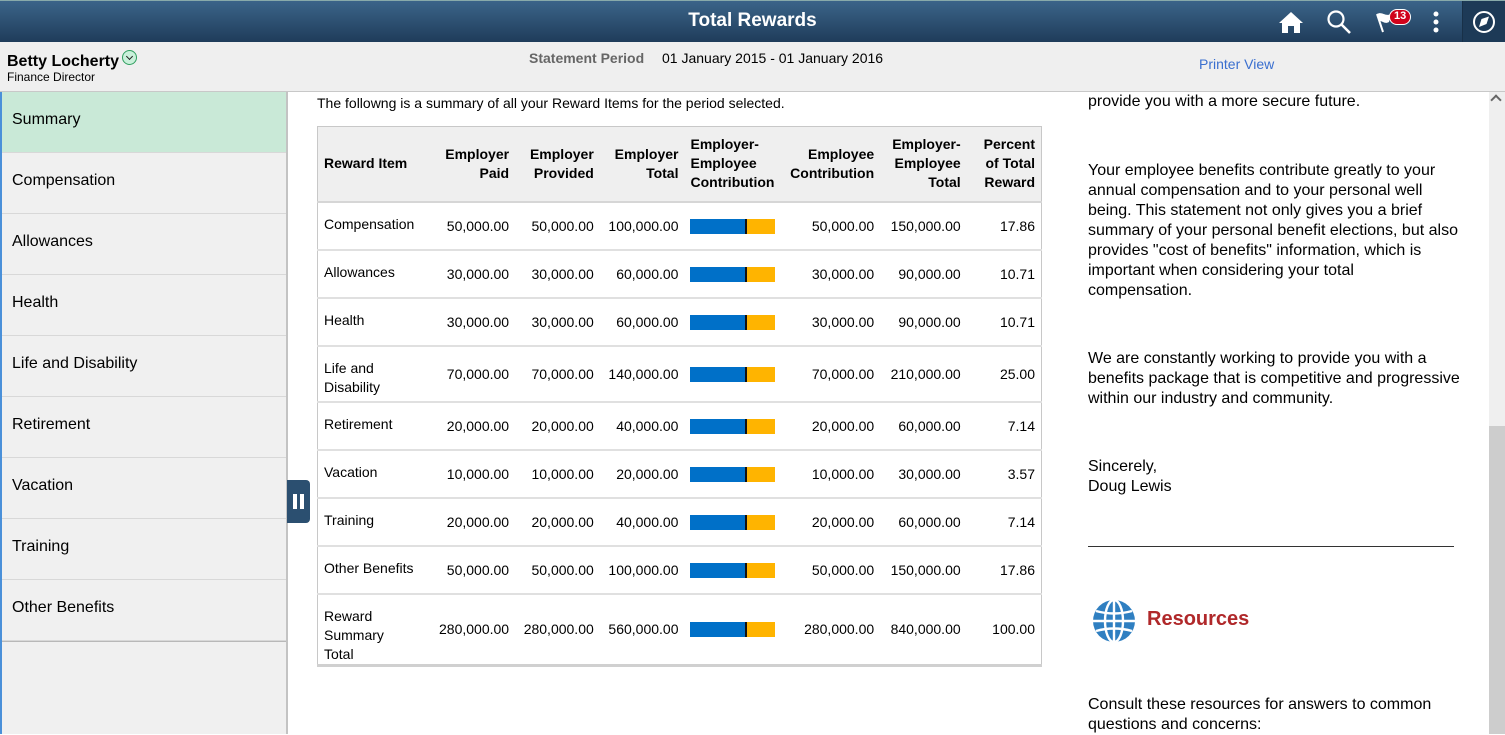 The width and height of the screenshot is (1505, 735). What do you see at coordinates (1004, 426) in the screenshot?
I see `percent-total-cell: 7.14` at bounding box center [1004, 426].